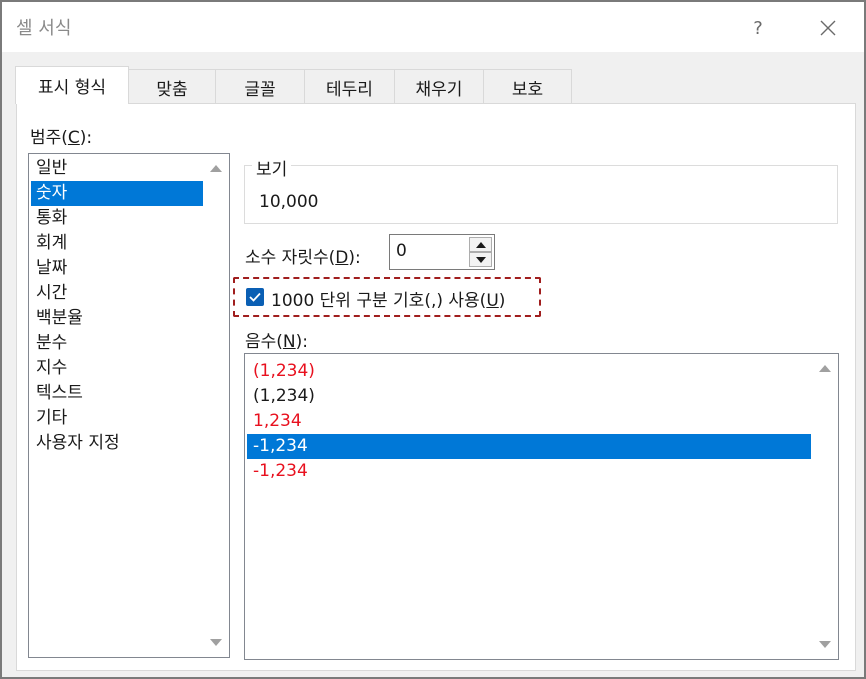 This screenshot has width=866, height=679. Describe the element at coordinates (216, 405) in the screenshot. I see `category-scrollbar` at that location.